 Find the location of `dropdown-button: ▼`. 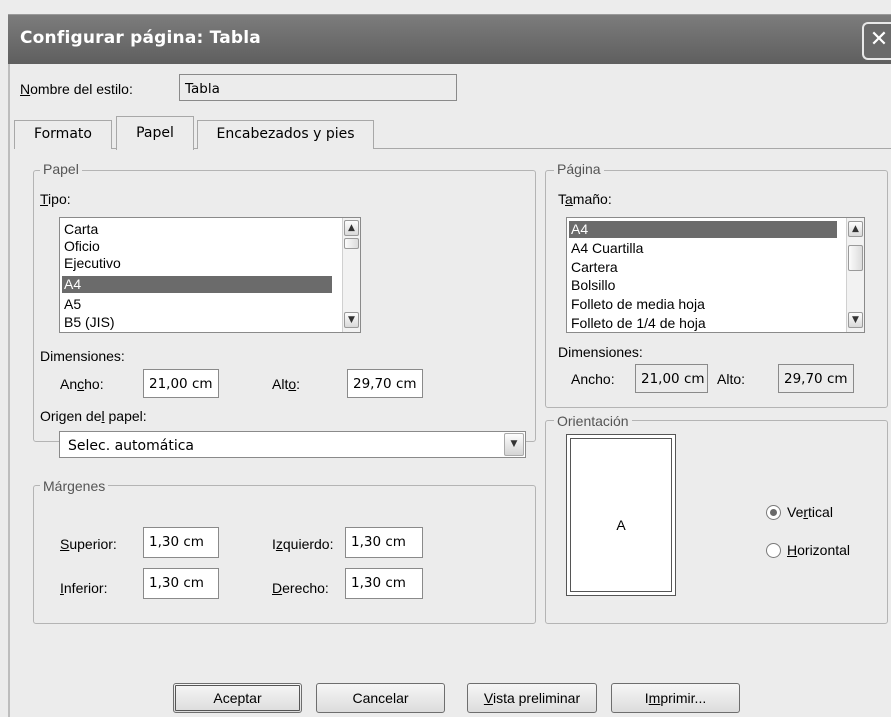

dropdown-button: ▼ is located at coordinates (514, 444).